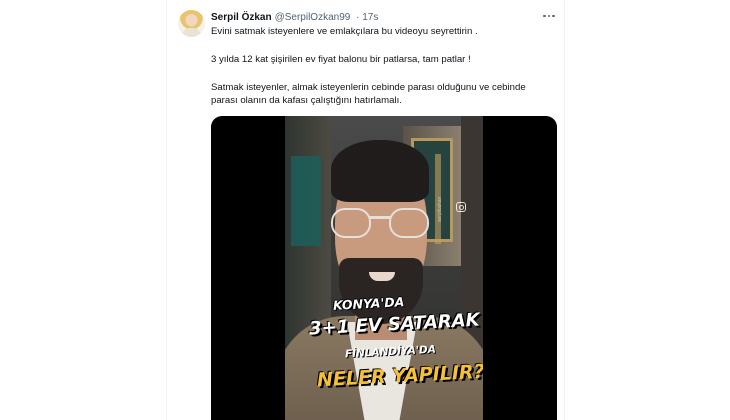  What do you see at coordinates (461, 207) in the screenshot?
I see `instagram-icon` at bounding box center [461, 207].